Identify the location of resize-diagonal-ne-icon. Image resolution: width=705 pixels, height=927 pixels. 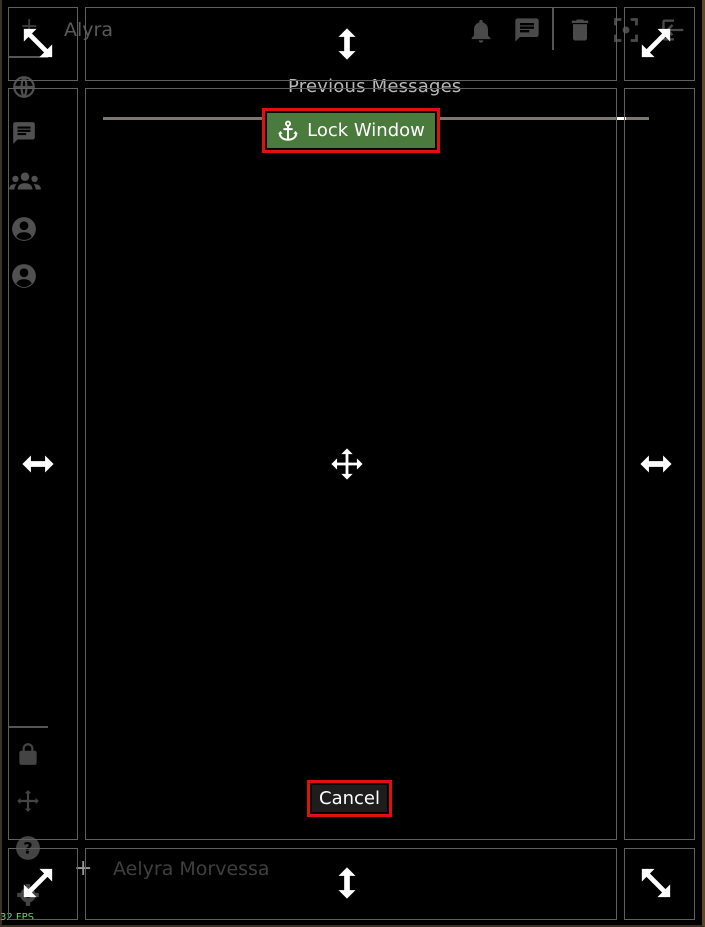
(656, 43).